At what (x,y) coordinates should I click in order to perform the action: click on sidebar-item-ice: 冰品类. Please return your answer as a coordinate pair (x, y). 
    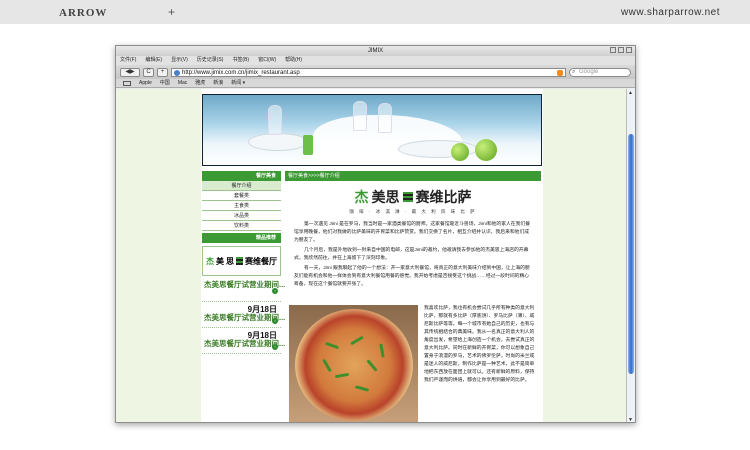
    Looking at the image, I should click on (241, 216).